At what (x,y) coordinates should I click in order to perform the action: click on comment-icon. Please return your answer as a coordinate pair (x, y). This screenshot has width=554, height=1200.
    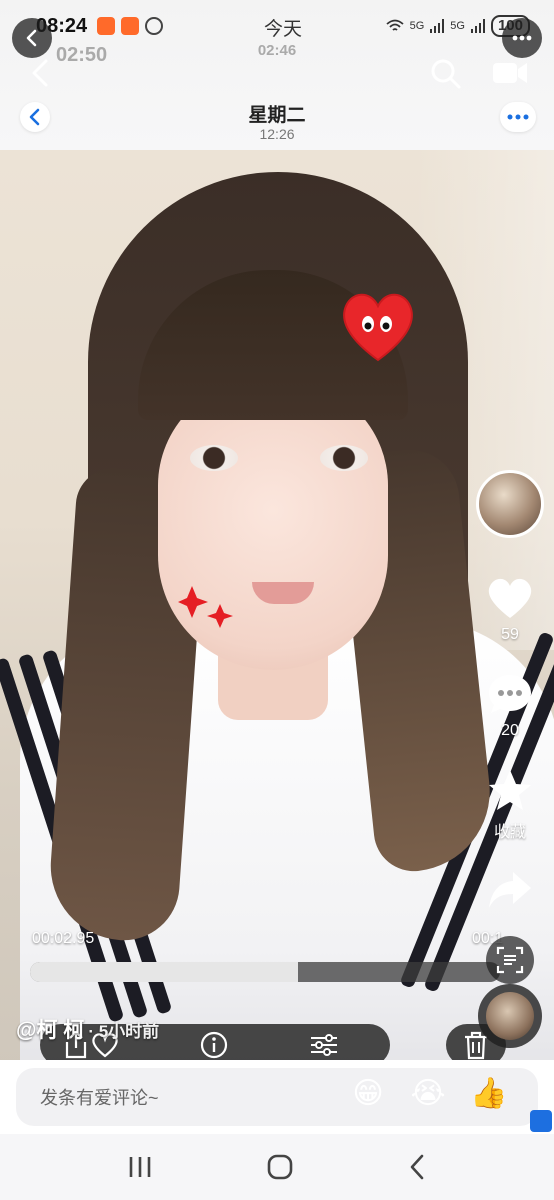
    Looking at the image, I should click on (510, 694).